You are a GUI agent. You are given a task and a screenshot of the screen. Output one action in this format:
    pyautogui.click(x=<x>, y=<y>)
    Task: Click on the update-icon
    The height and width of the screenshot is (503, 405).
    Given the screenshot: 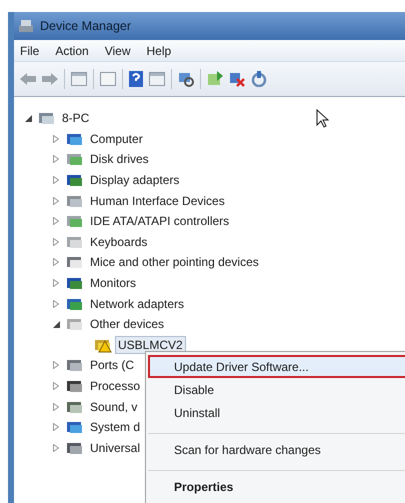 What is the action you would take?
    pyautogui.click(x=215, y=79)
    